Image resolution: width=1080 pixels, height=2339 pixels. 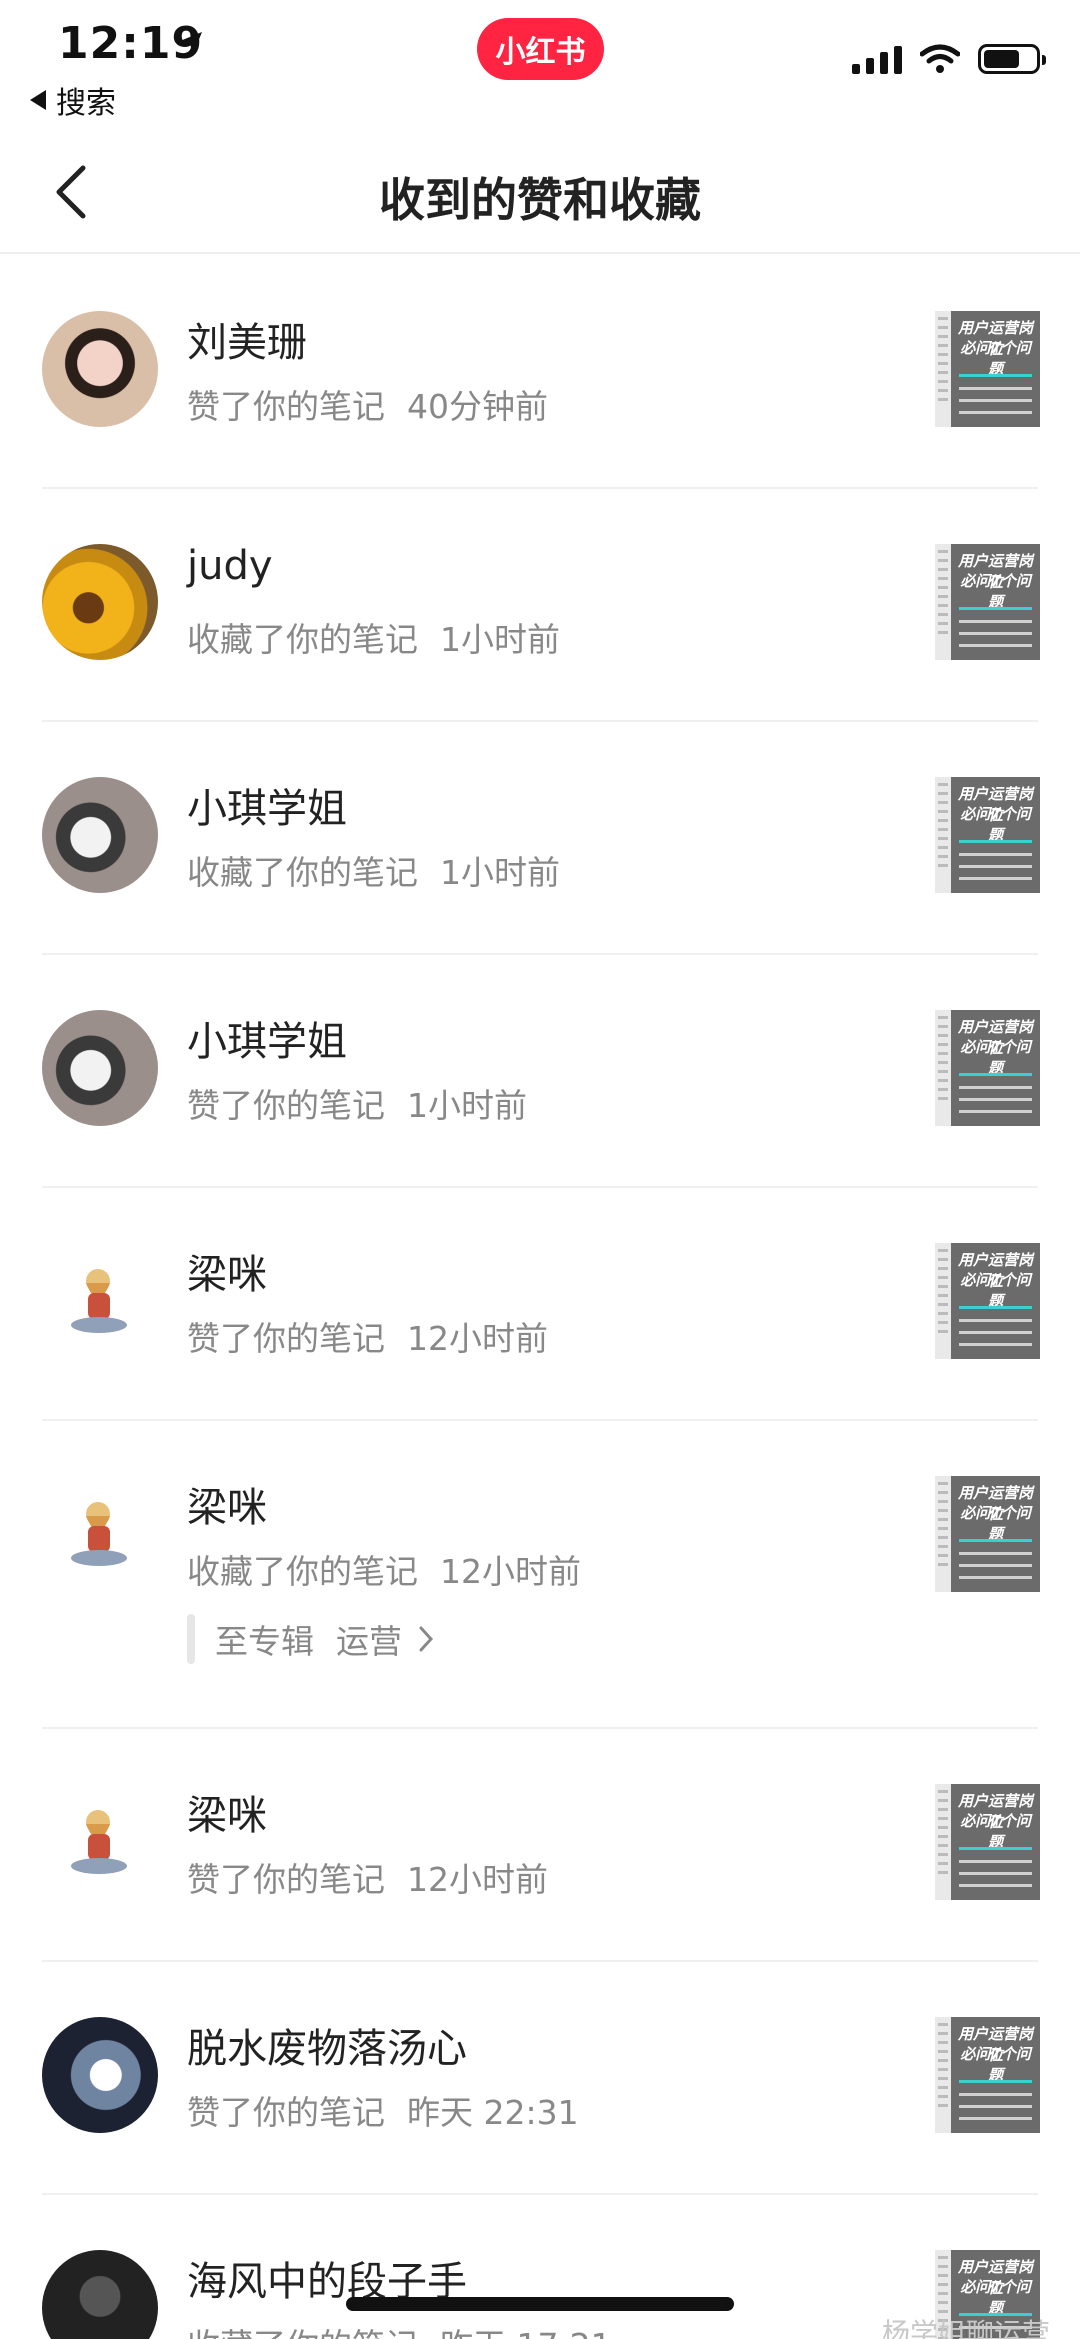 What do you see at coordinates (384, 1571) in the screenshot?
I see `activity-text: 收藏了你的笔记 12小时前` at bounding box center [384, 1571].